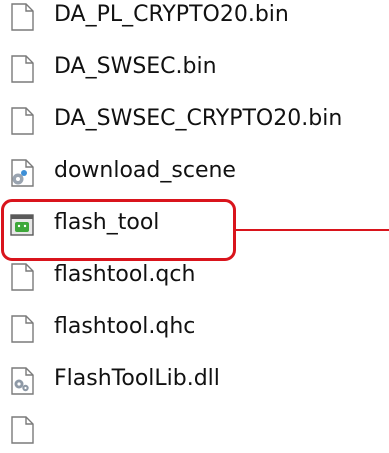 Image resolution: width=389 pixels, height=453 pixels. What do you see at coordinates (125, 274) in the screenshot?
I see `file-name: flashtool.qch` at bounding box center [125, 274].